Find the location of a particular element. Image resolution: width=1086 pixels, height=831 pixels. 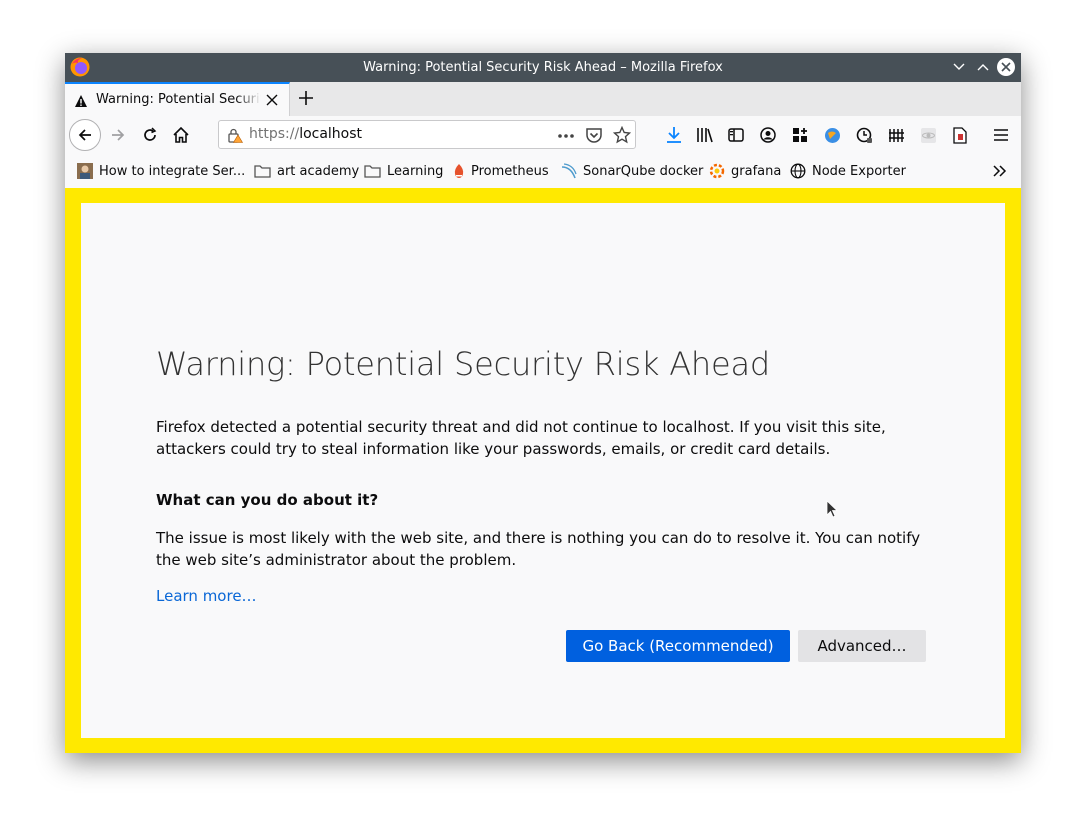

arrow-left-icon is located at coordinates (84, 135).